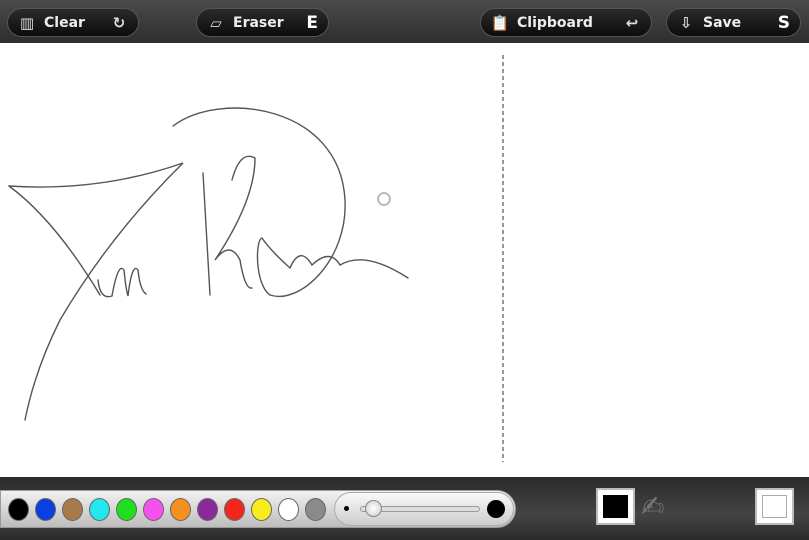 Image resolution: width=809 pixels, height=540 pixels. I want to click on save-shortcut: S, so click(783, 22).